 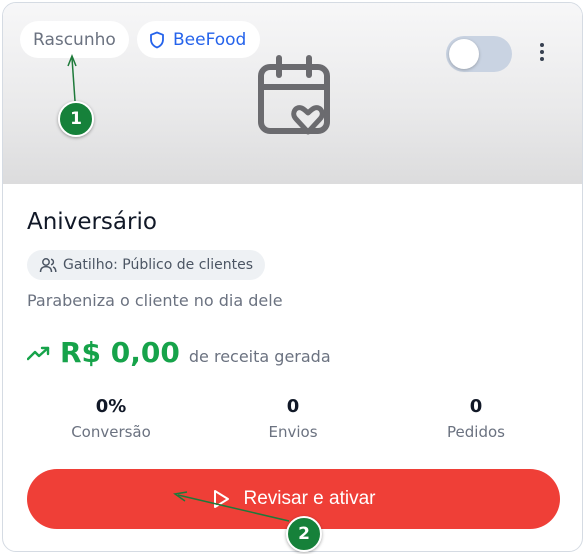 I want to click on campaign-title: Aniversário, so click(x=92, y=222).